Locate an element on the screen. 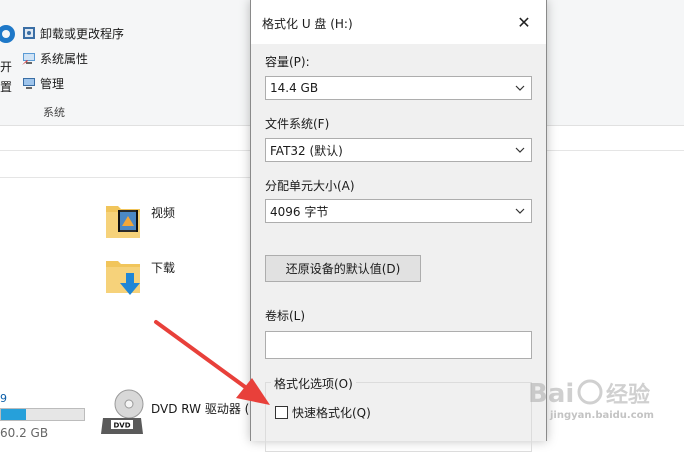  allocation-unit-value: 4096 字节 is located at coordinates (299, 211).